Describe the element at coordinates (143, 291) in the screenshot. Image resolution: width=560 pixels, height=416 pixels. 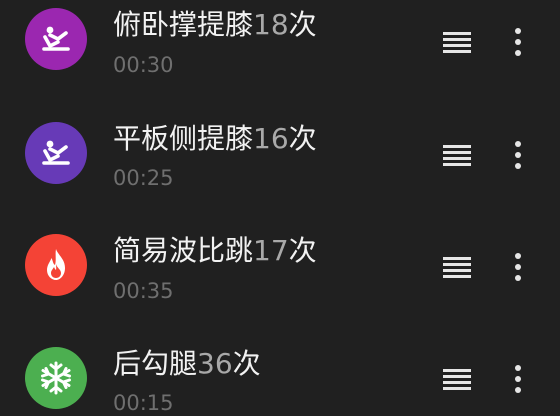
I see `exercise-duration: 00:35` at that location.